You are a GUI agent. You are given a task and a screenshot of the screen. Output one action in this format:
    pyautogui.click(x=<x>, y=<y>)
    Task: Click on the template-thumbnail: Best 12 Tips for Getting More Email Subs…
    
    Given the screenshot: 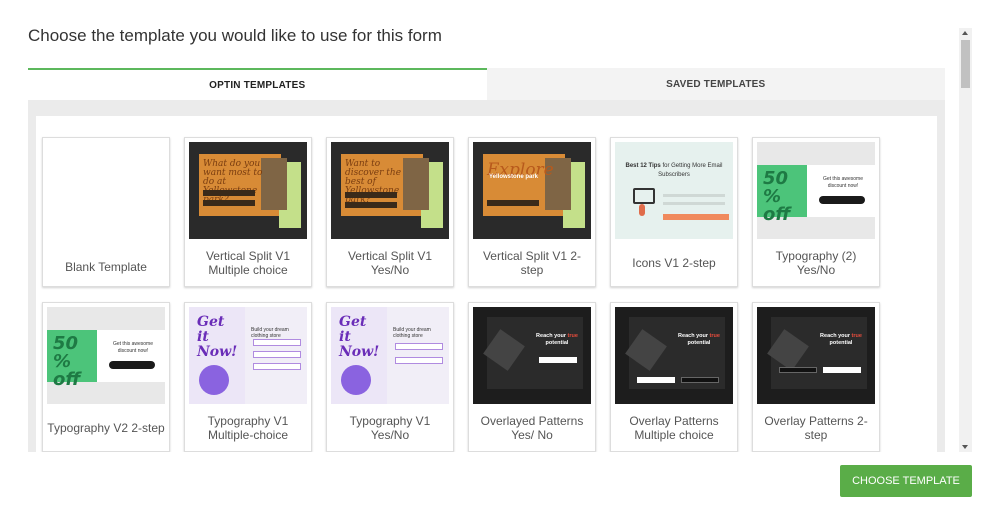 What is the action you would take?
    pyautogui.click(x=674, y=190)
    